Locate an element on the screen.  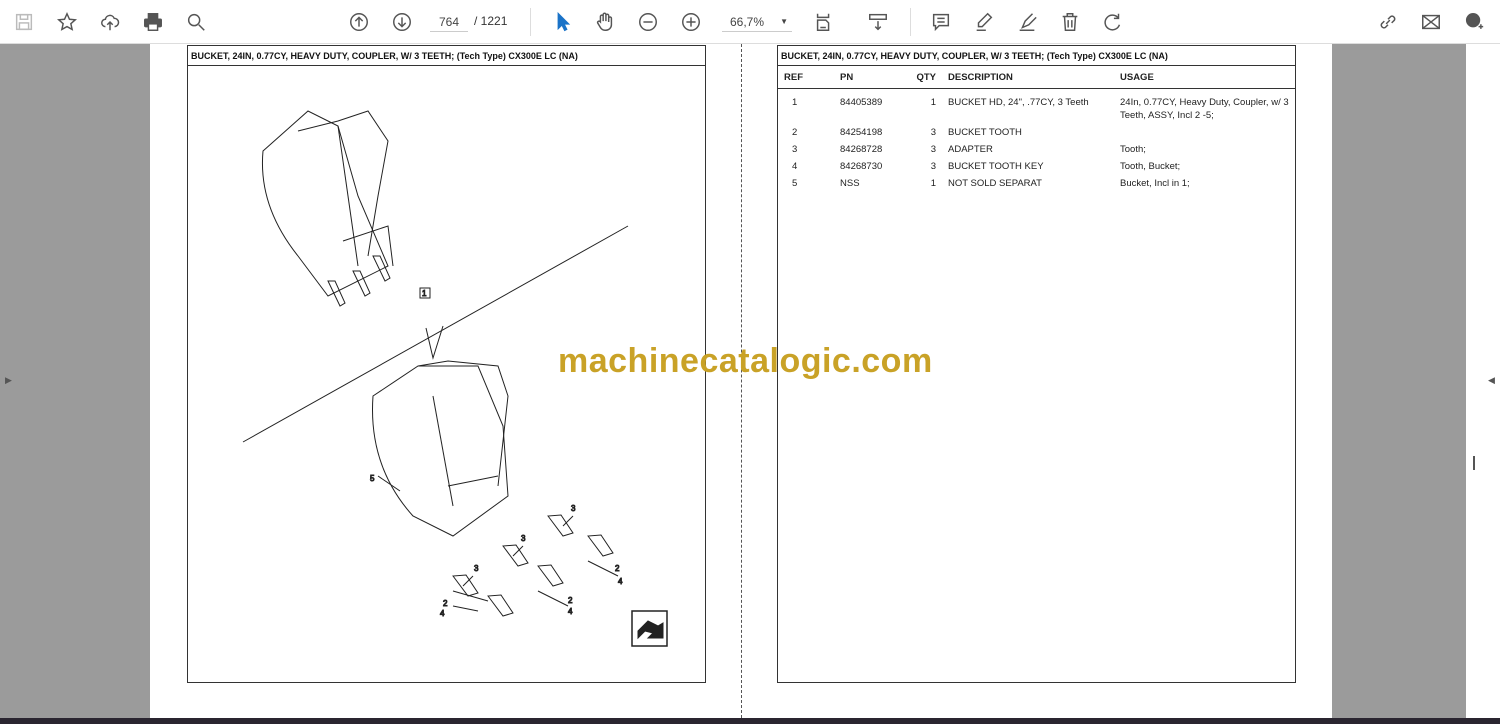
page-divider is located at coordinates (741, 381).